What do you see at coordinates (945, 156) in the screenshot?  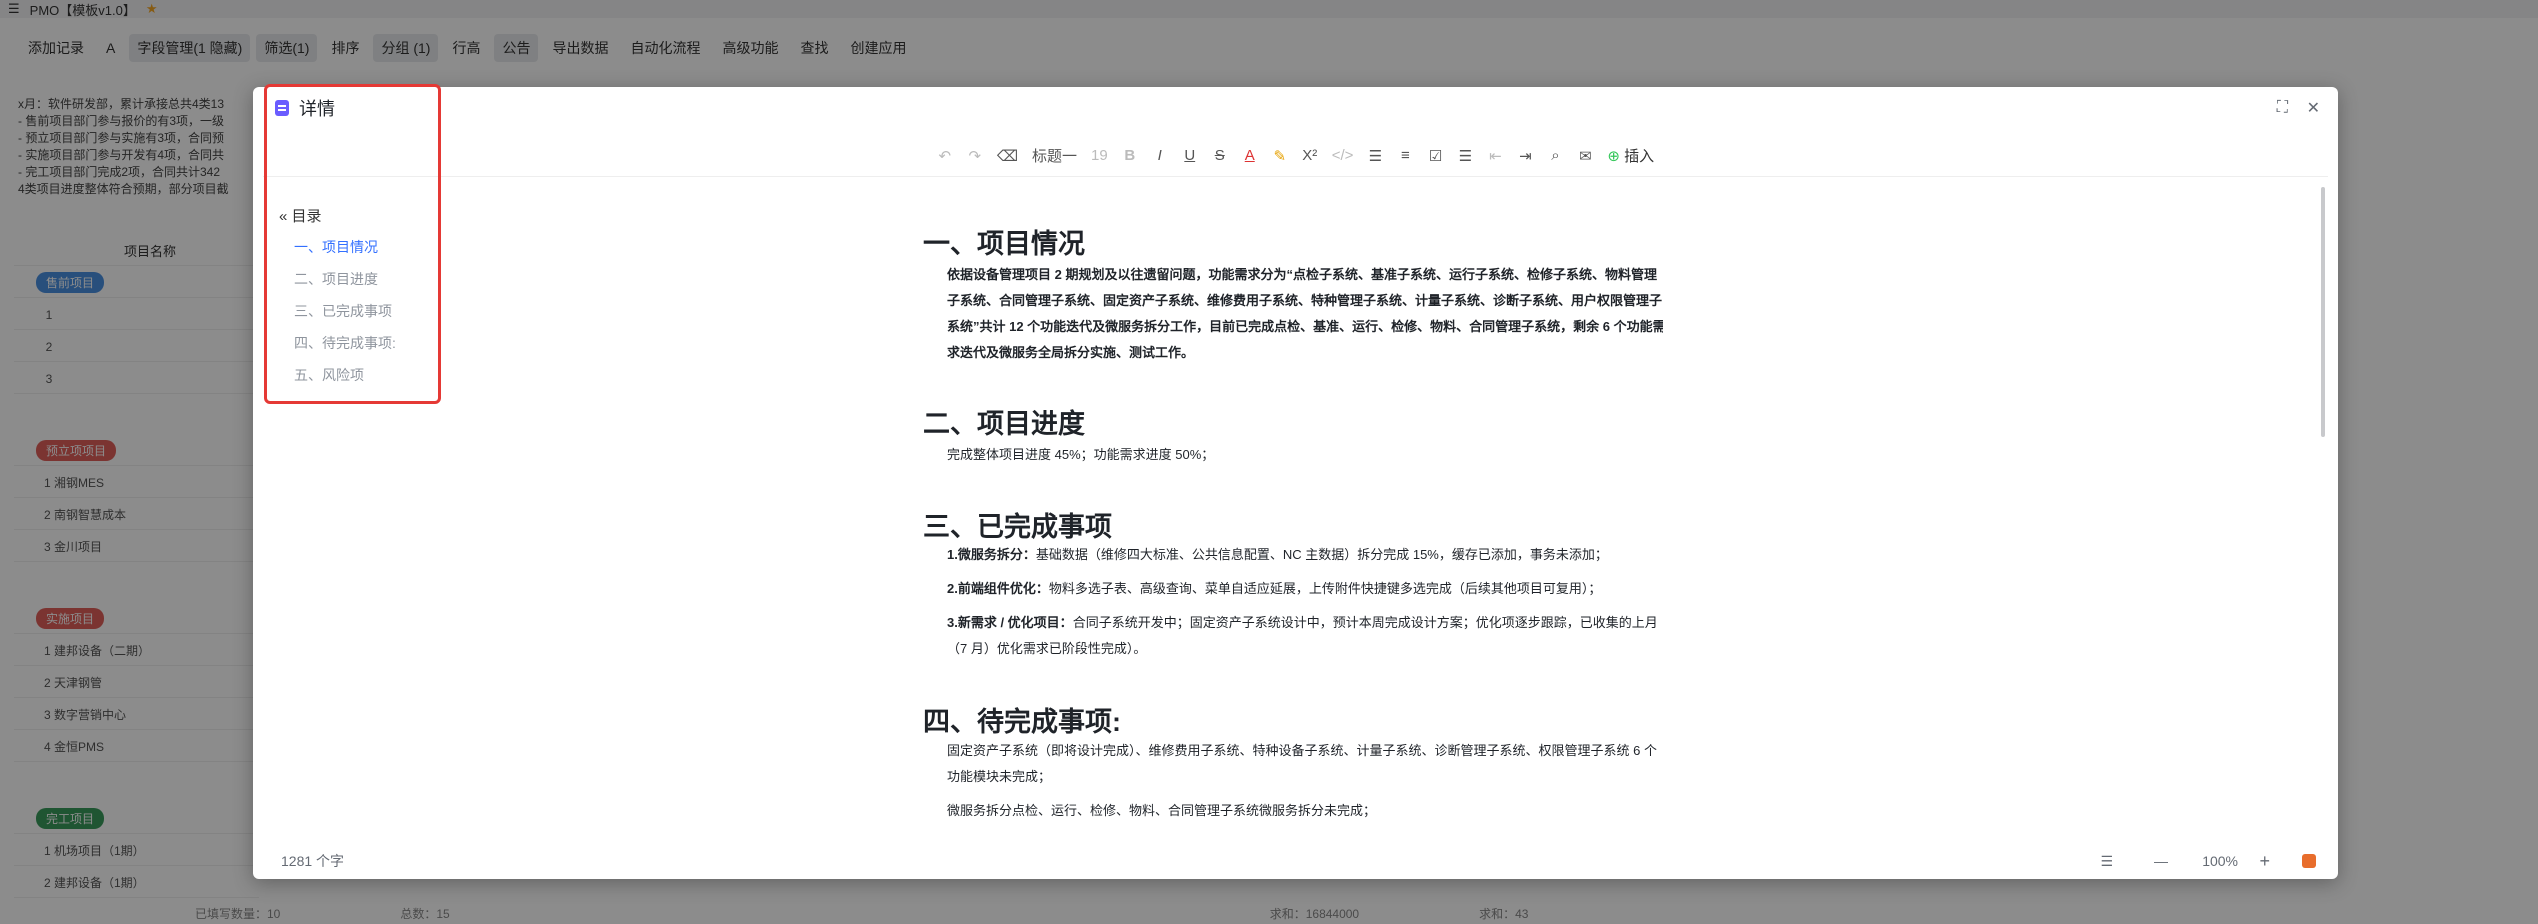 I see `undo-icon: ↶` at bounding box center [945, 156].